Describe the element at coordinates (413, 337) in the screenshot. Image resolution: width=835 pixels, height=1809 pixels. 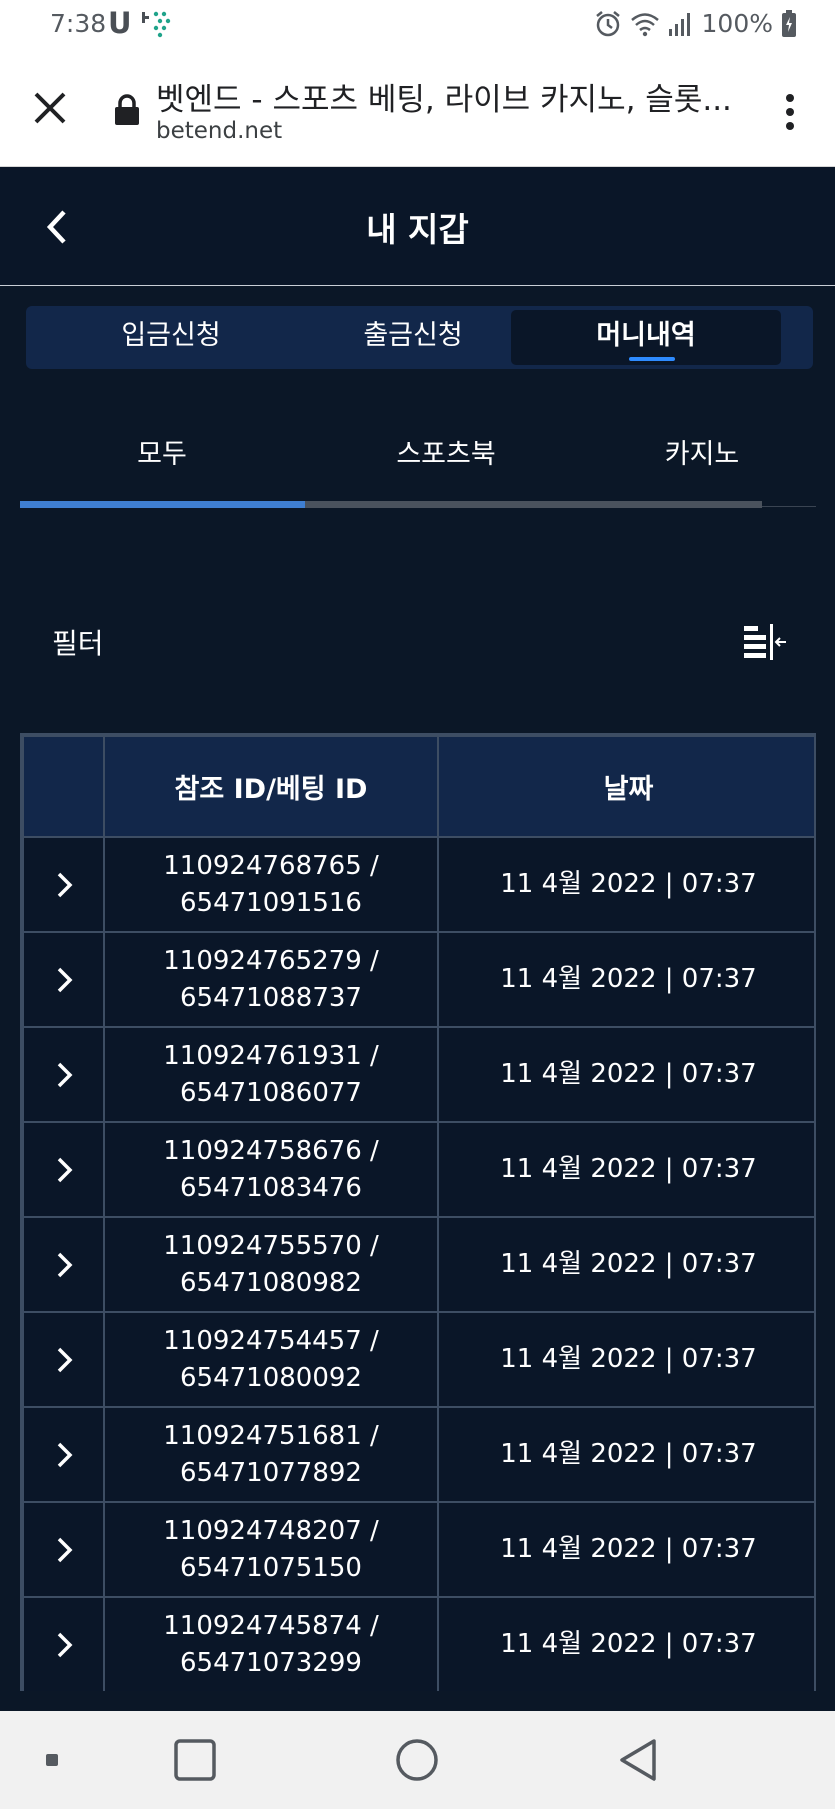
I see `tab-withdraw: 출금신청` at that location.